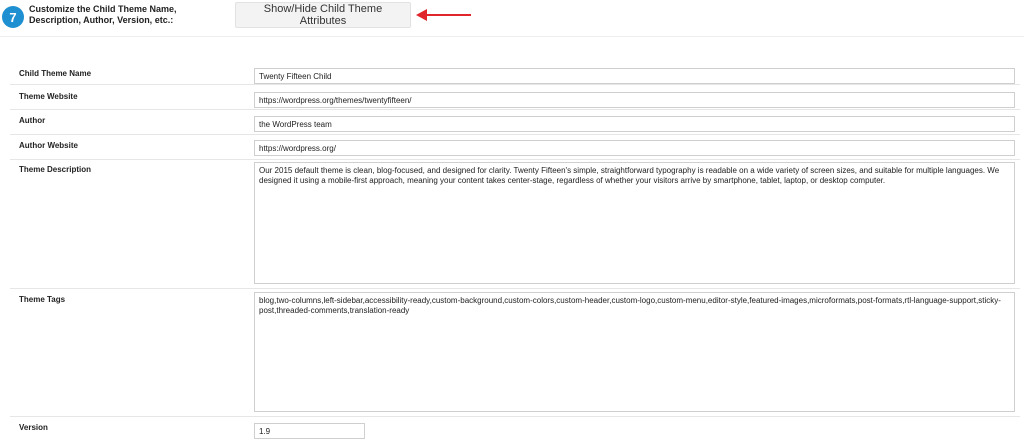  I want to click on version-label: Version, so click(33, 427).